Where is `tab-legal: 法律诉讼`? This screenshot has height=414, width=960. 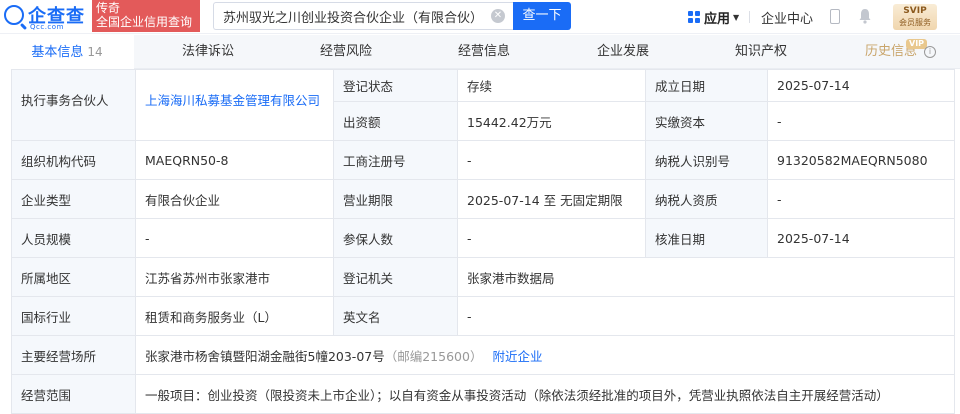 tab-legal: 法律诉讼 is located at coordinates (208, 52).